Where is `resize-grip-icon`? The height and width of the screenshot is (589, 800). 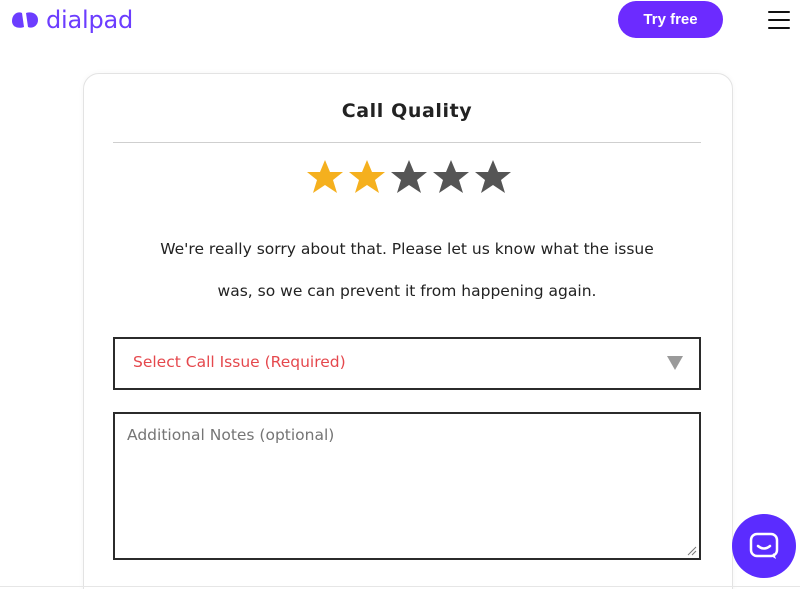 resize-grip-icon is located at coordinates (691, 550).